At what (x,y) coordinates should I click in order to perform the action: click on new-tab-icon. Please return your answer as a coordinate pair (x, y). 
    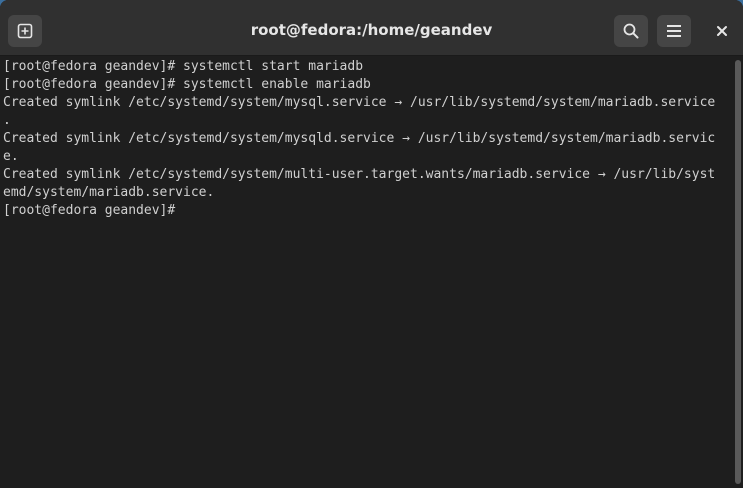
    Looking at the image, I should click on (25, 31).